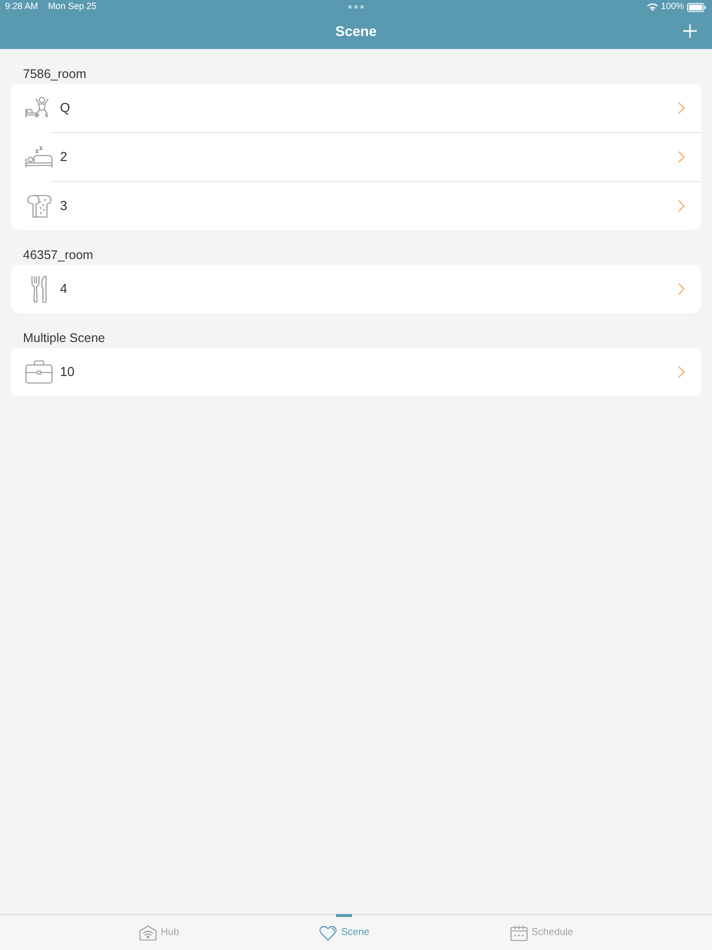  I want to click on briefcase-icon, so click(39, 372).